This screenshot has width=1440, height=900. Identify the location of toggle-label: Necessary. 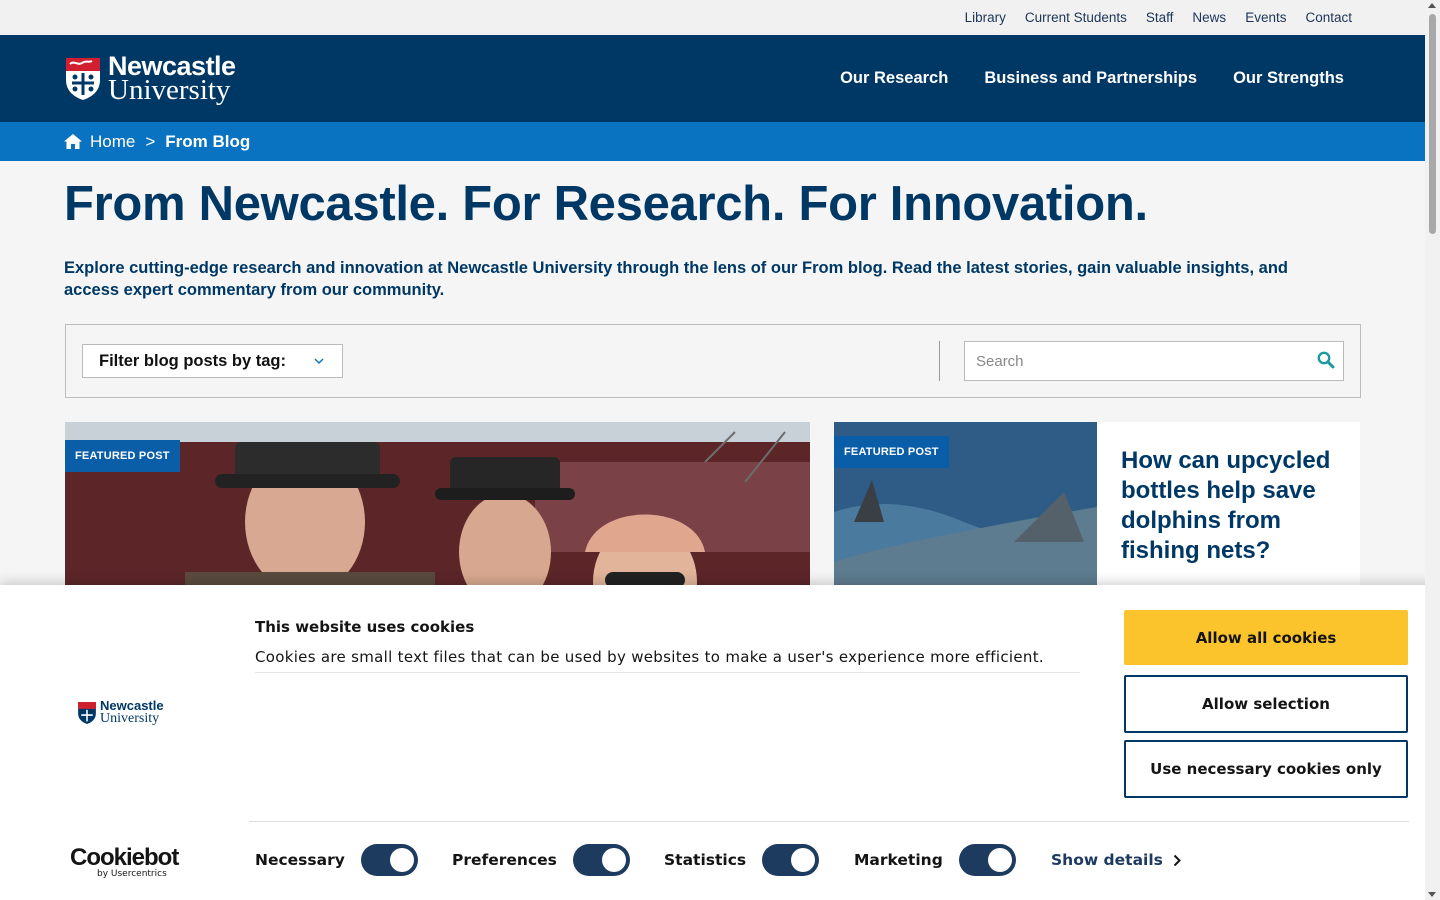
(300, 860).